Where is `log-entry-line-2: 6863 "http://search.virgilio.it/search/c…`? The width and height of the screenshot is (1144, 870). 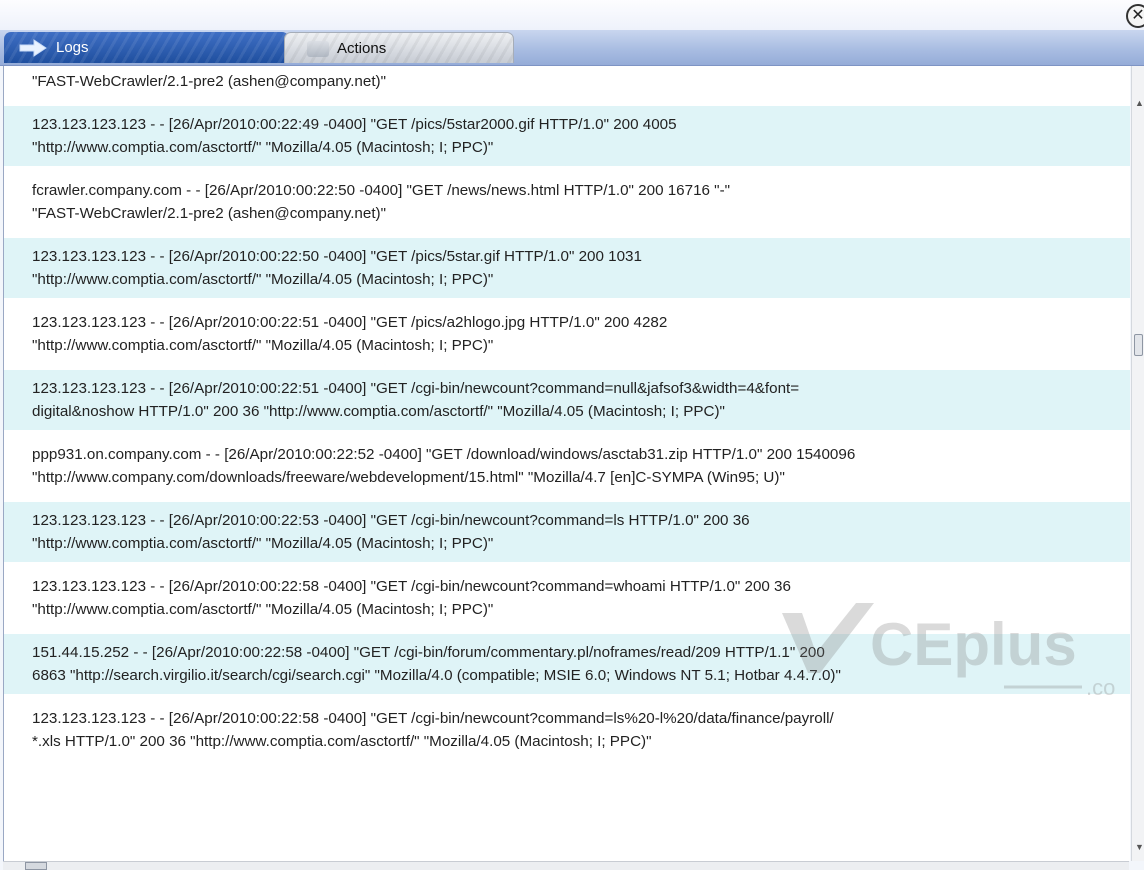 log-entry-line-2: 6863 "http://search.virgilio.it/search/c… is located at coordinates (436, 675).